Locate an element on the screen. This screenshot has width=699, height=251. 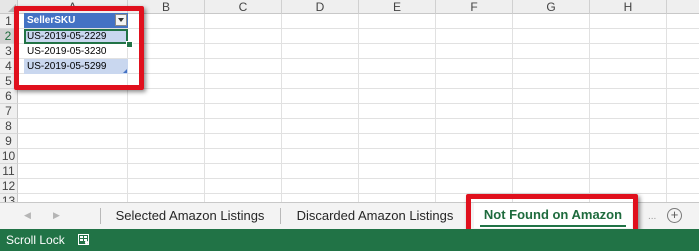
column-header-h: H is located at coordinates (628, 7).